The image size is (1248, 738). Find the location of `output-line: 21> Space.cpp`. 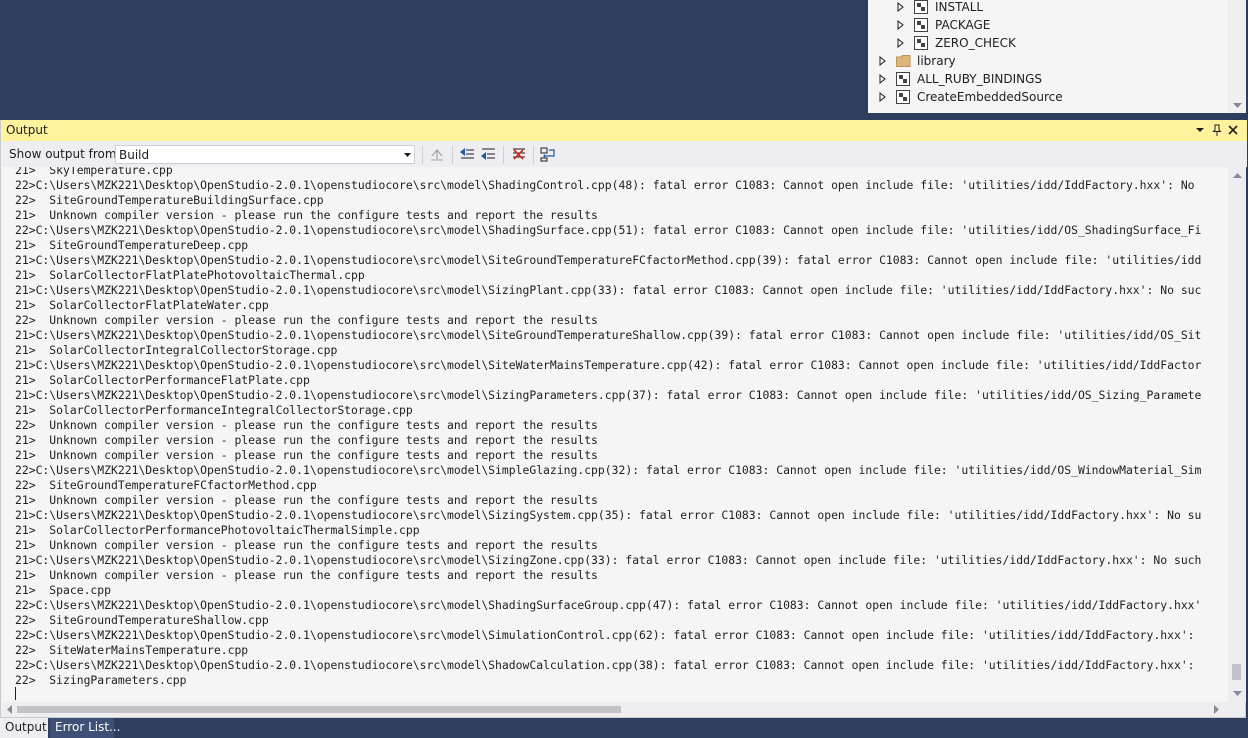

output-line: 21> Space.cpp is located at coordinates (63, 590).